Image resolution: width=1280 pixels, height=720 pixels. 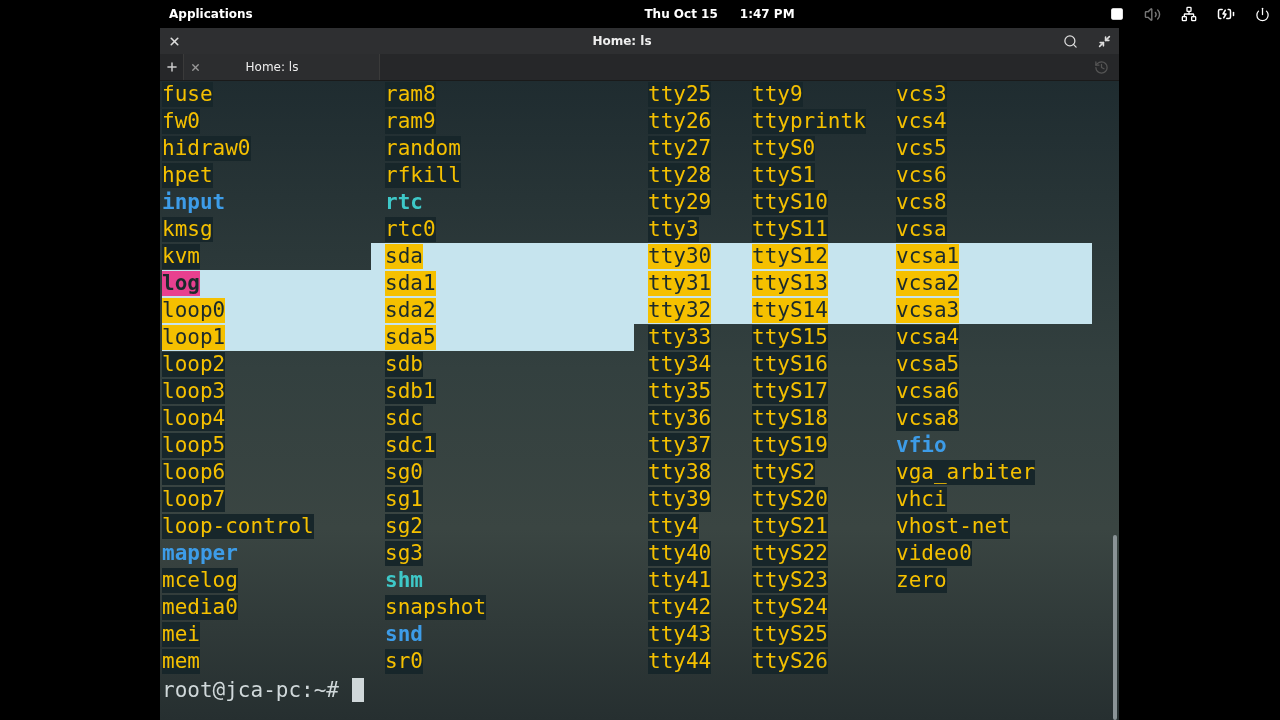 What do you see at coordinates (953, 526) in the screenshot?
I see `file-name: vhost-net` at bounding box center [953, 526].